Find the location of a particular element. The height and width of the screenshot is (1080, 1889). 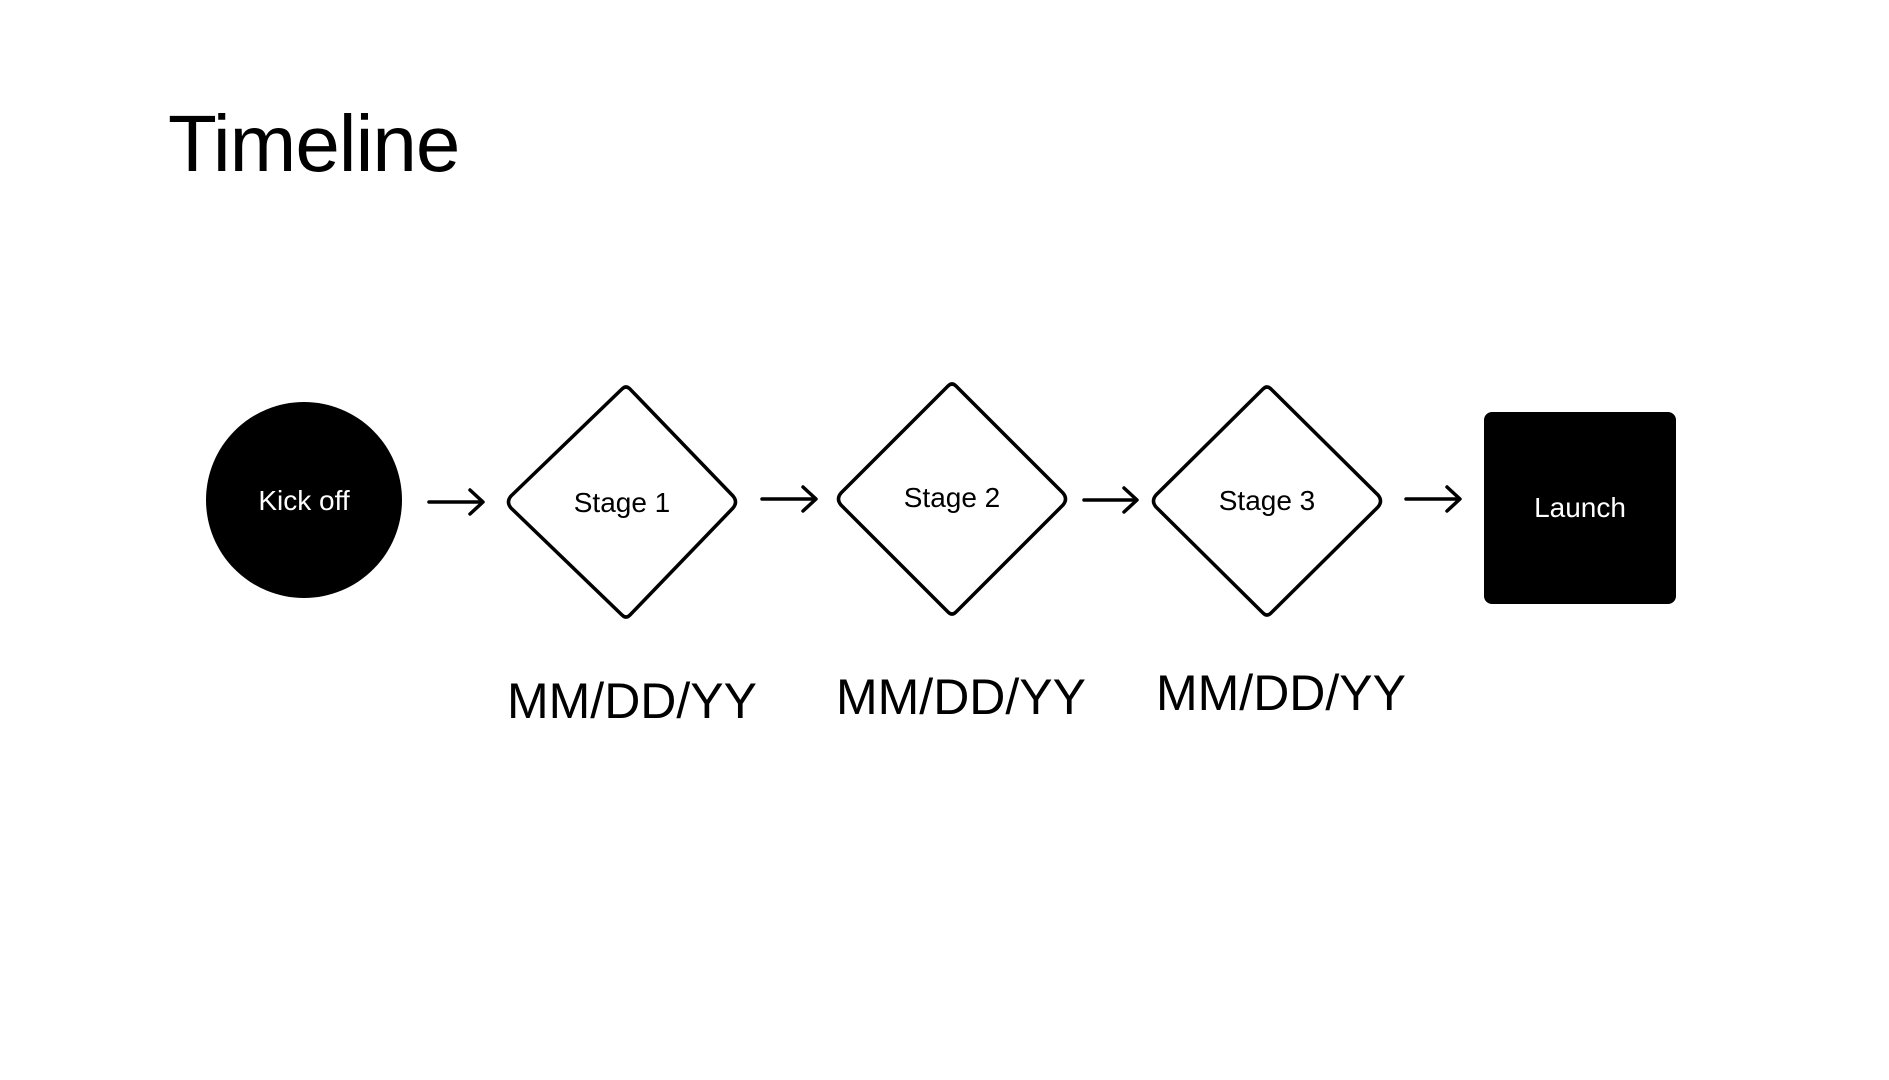

node-kickoff: Kick off is located at coordinates (304, 500).